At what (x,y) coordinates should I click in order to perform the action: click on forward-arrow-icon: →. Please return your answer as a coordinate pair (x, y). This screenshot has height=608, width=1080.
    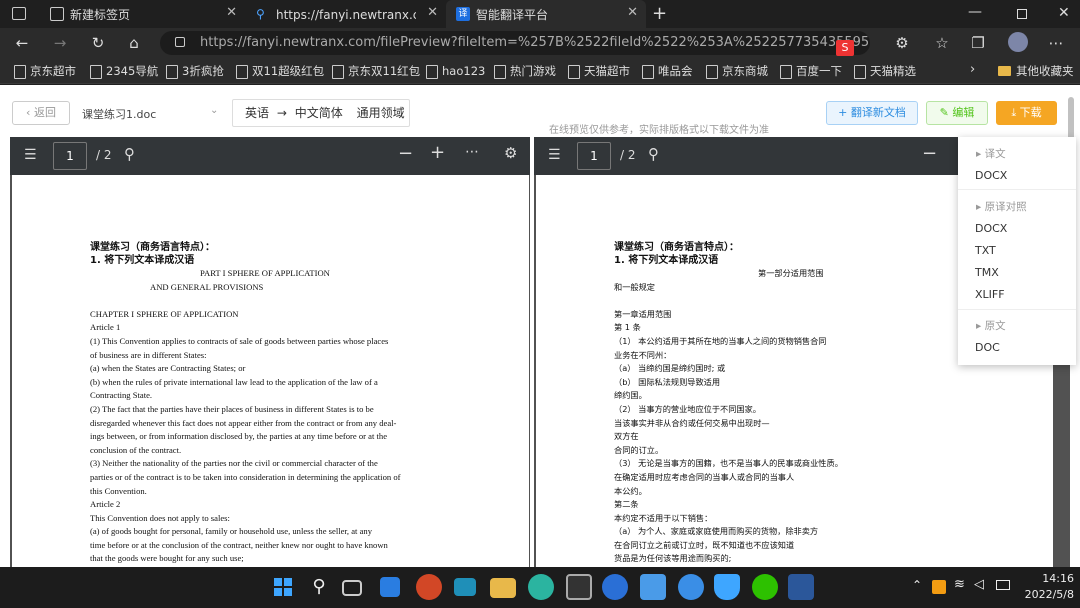
    Looking at the image, I should click on (60, 43).